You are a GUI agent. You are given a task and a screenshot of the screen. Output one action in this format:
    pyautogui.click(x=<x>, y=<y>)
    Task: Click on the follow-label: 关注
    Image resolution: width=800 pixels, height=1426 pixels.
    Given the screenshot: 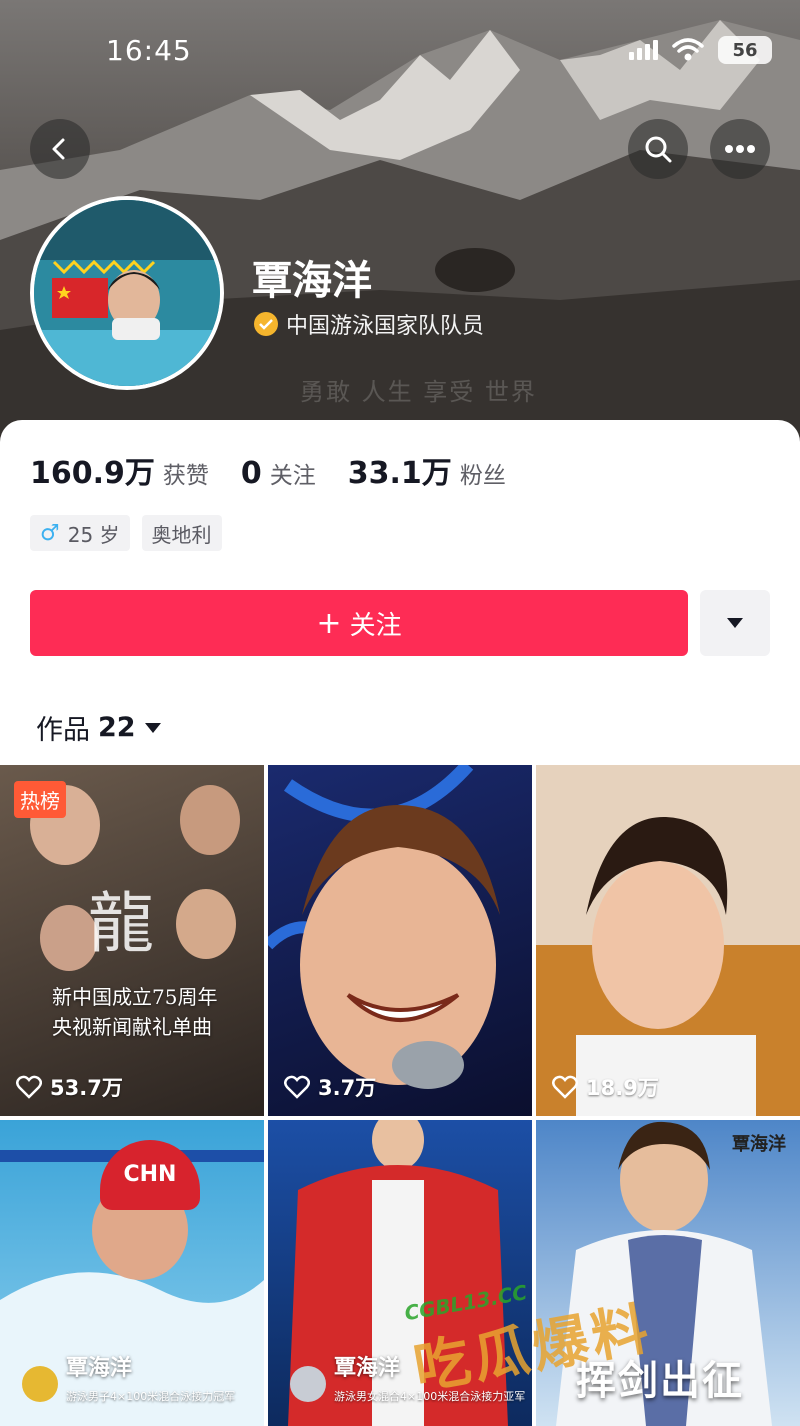 What is the action you would take?
    pyautogui.click(x=375, y=625)
    